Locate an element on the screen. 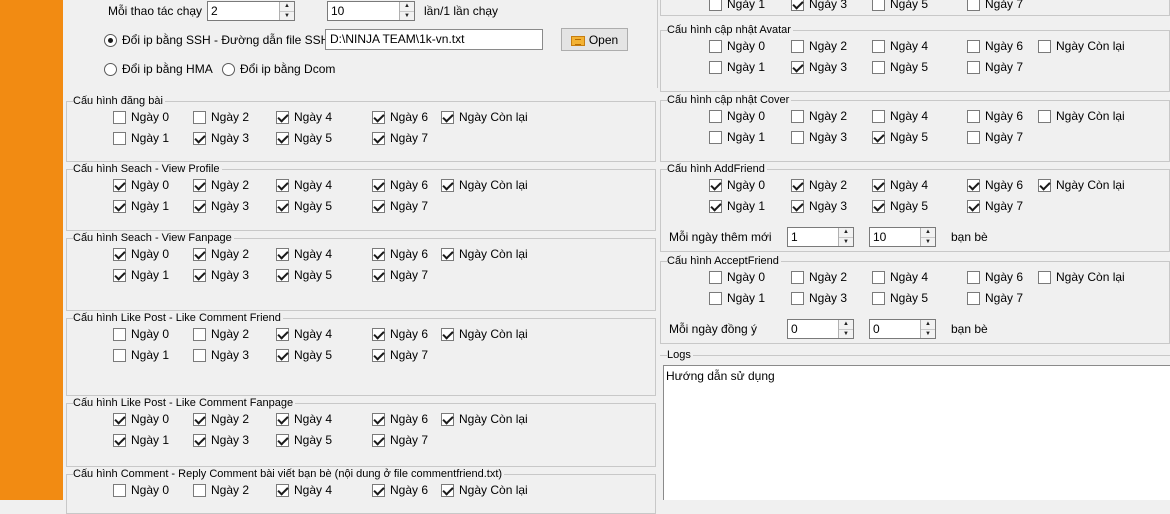 This screenshot has height=514, width=1170. partial-d1: Ngày 1 is located at coordinates (737, 6).